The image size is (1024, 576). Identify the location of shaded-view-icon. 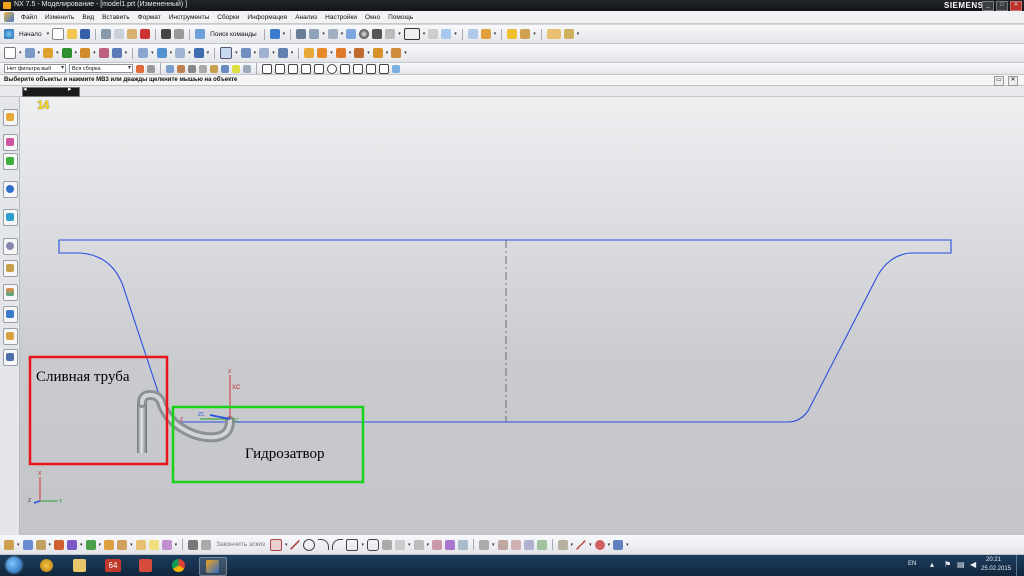
(351, 34).